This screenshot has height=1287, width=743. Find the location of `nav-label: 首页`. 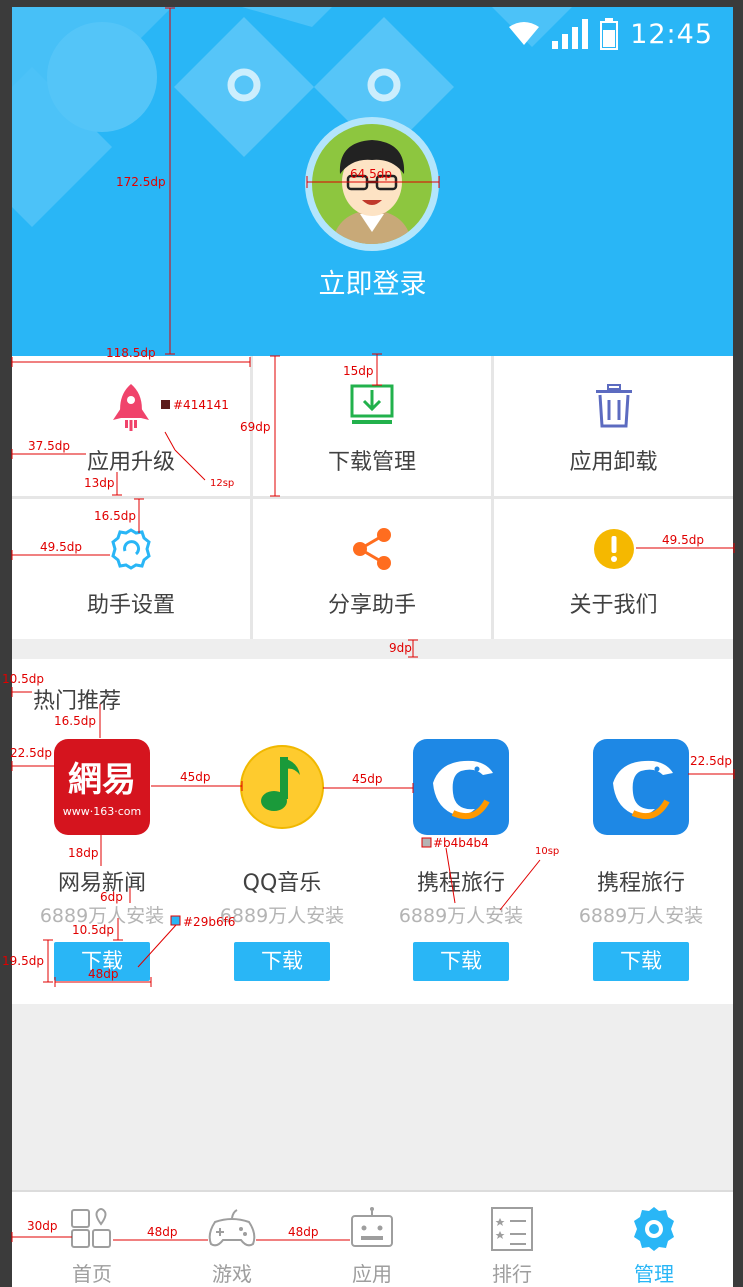

nav-label: 首页 is located at coordinates (92, 1274).